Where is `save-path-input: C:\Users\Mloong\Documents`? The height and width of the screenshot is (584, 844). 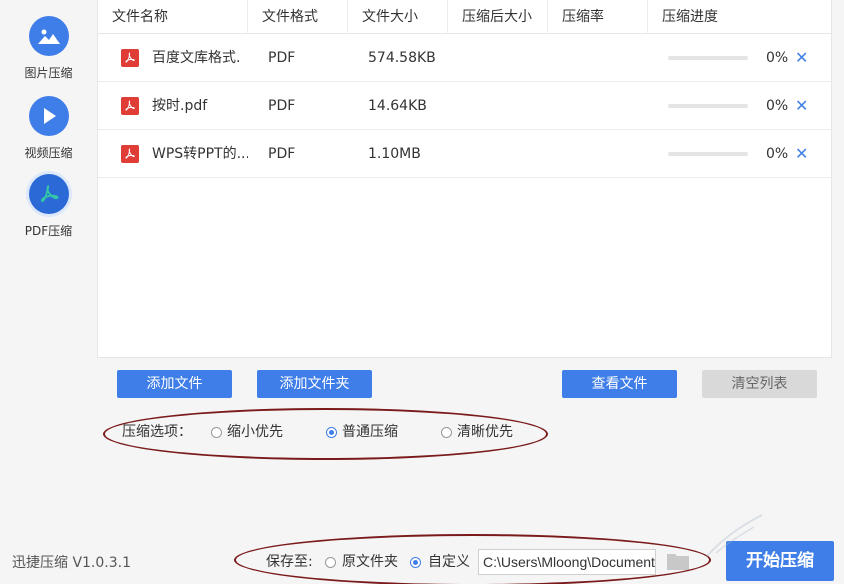
save-path-input: C:\Users\Mloong\Documents is located at coordinates (567, 562).